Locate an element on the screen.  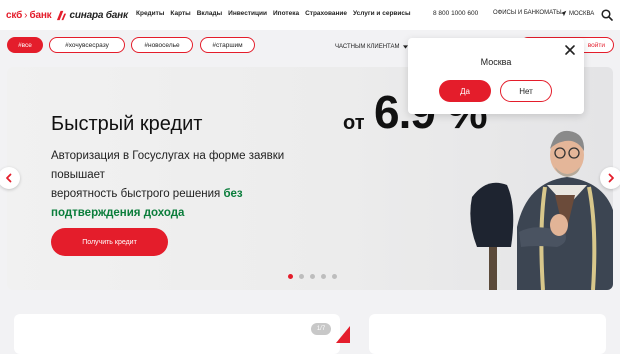
sinara-logo-icon is located at coordinates (62, 15).